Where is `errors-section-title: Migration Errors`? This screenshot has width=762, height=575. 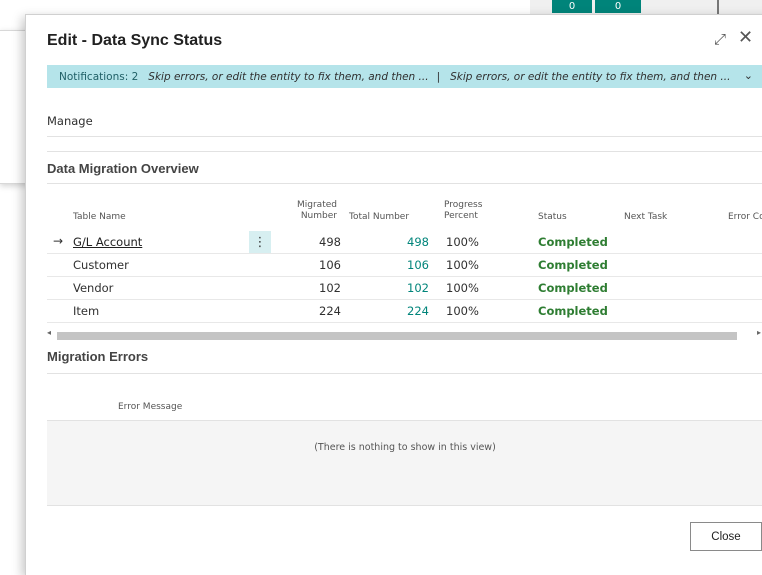
errors-section-title: Migration Errors is located at coordinates (97, 356).